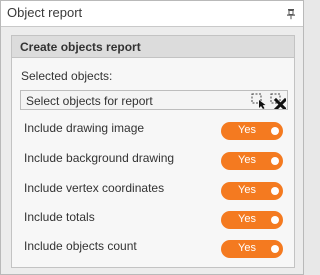 The height and width of the screenshot is (275, 320). I want to click on select-pointer-icon, so click(259, 101).